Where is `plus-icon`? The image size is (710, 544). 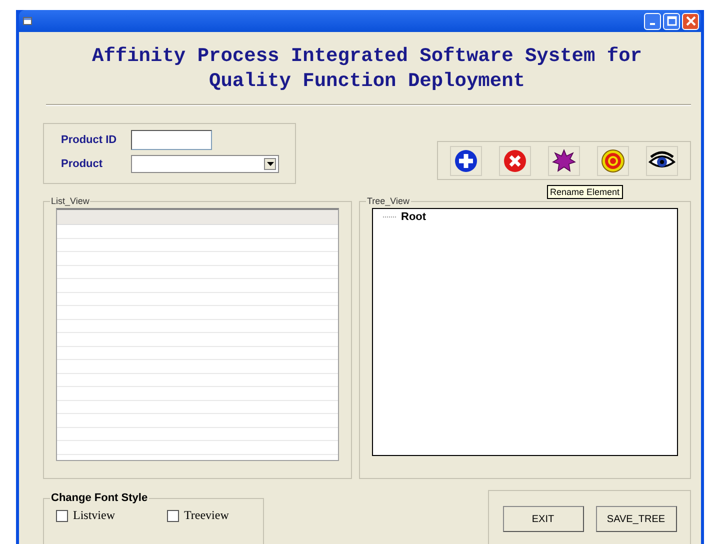
plus-icon is located at coordinates (466, 160).